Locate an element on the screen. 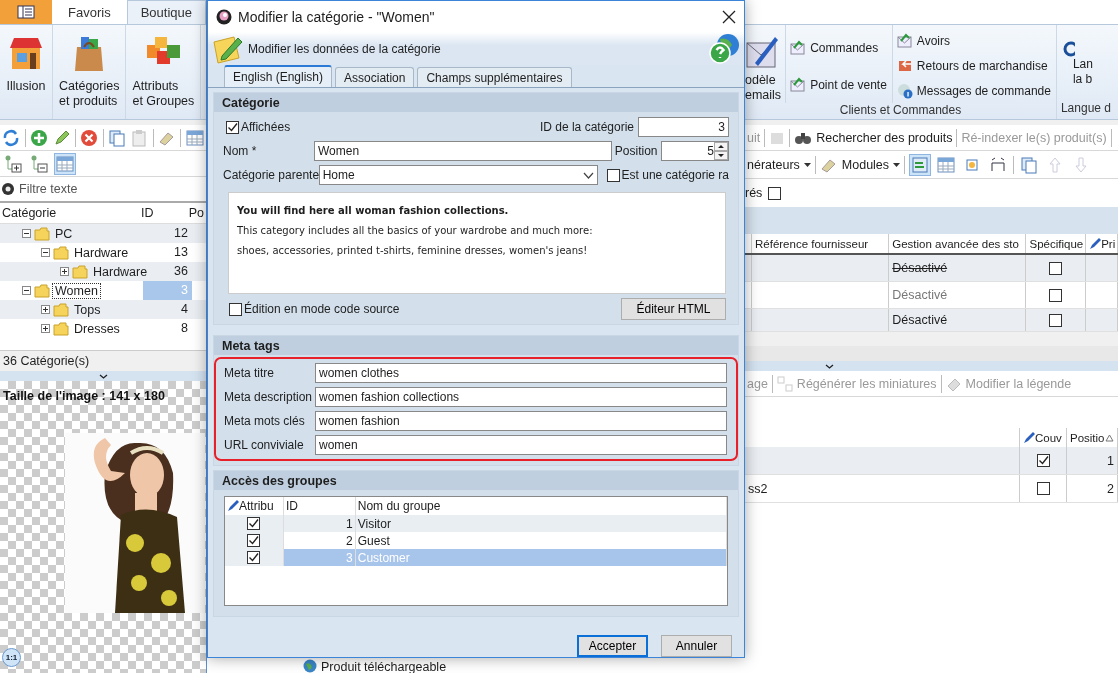 Image resolution: width=1118 pixels, height=673 pixels. close-icon is located at coordinates (729, 16).